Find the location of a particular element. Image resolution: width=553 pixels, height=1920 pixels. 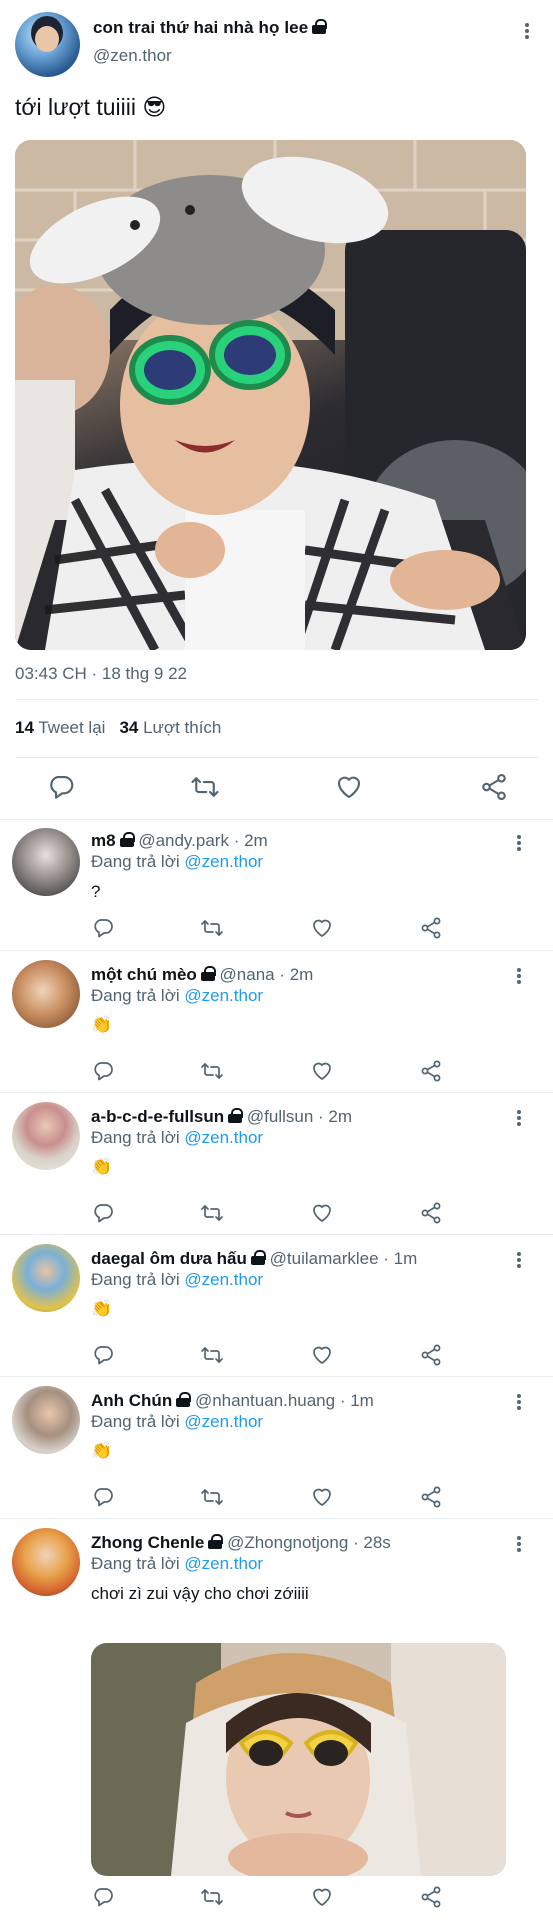

reply-author: m8 @andy.park · 2m is located at coordinates (179, 841).